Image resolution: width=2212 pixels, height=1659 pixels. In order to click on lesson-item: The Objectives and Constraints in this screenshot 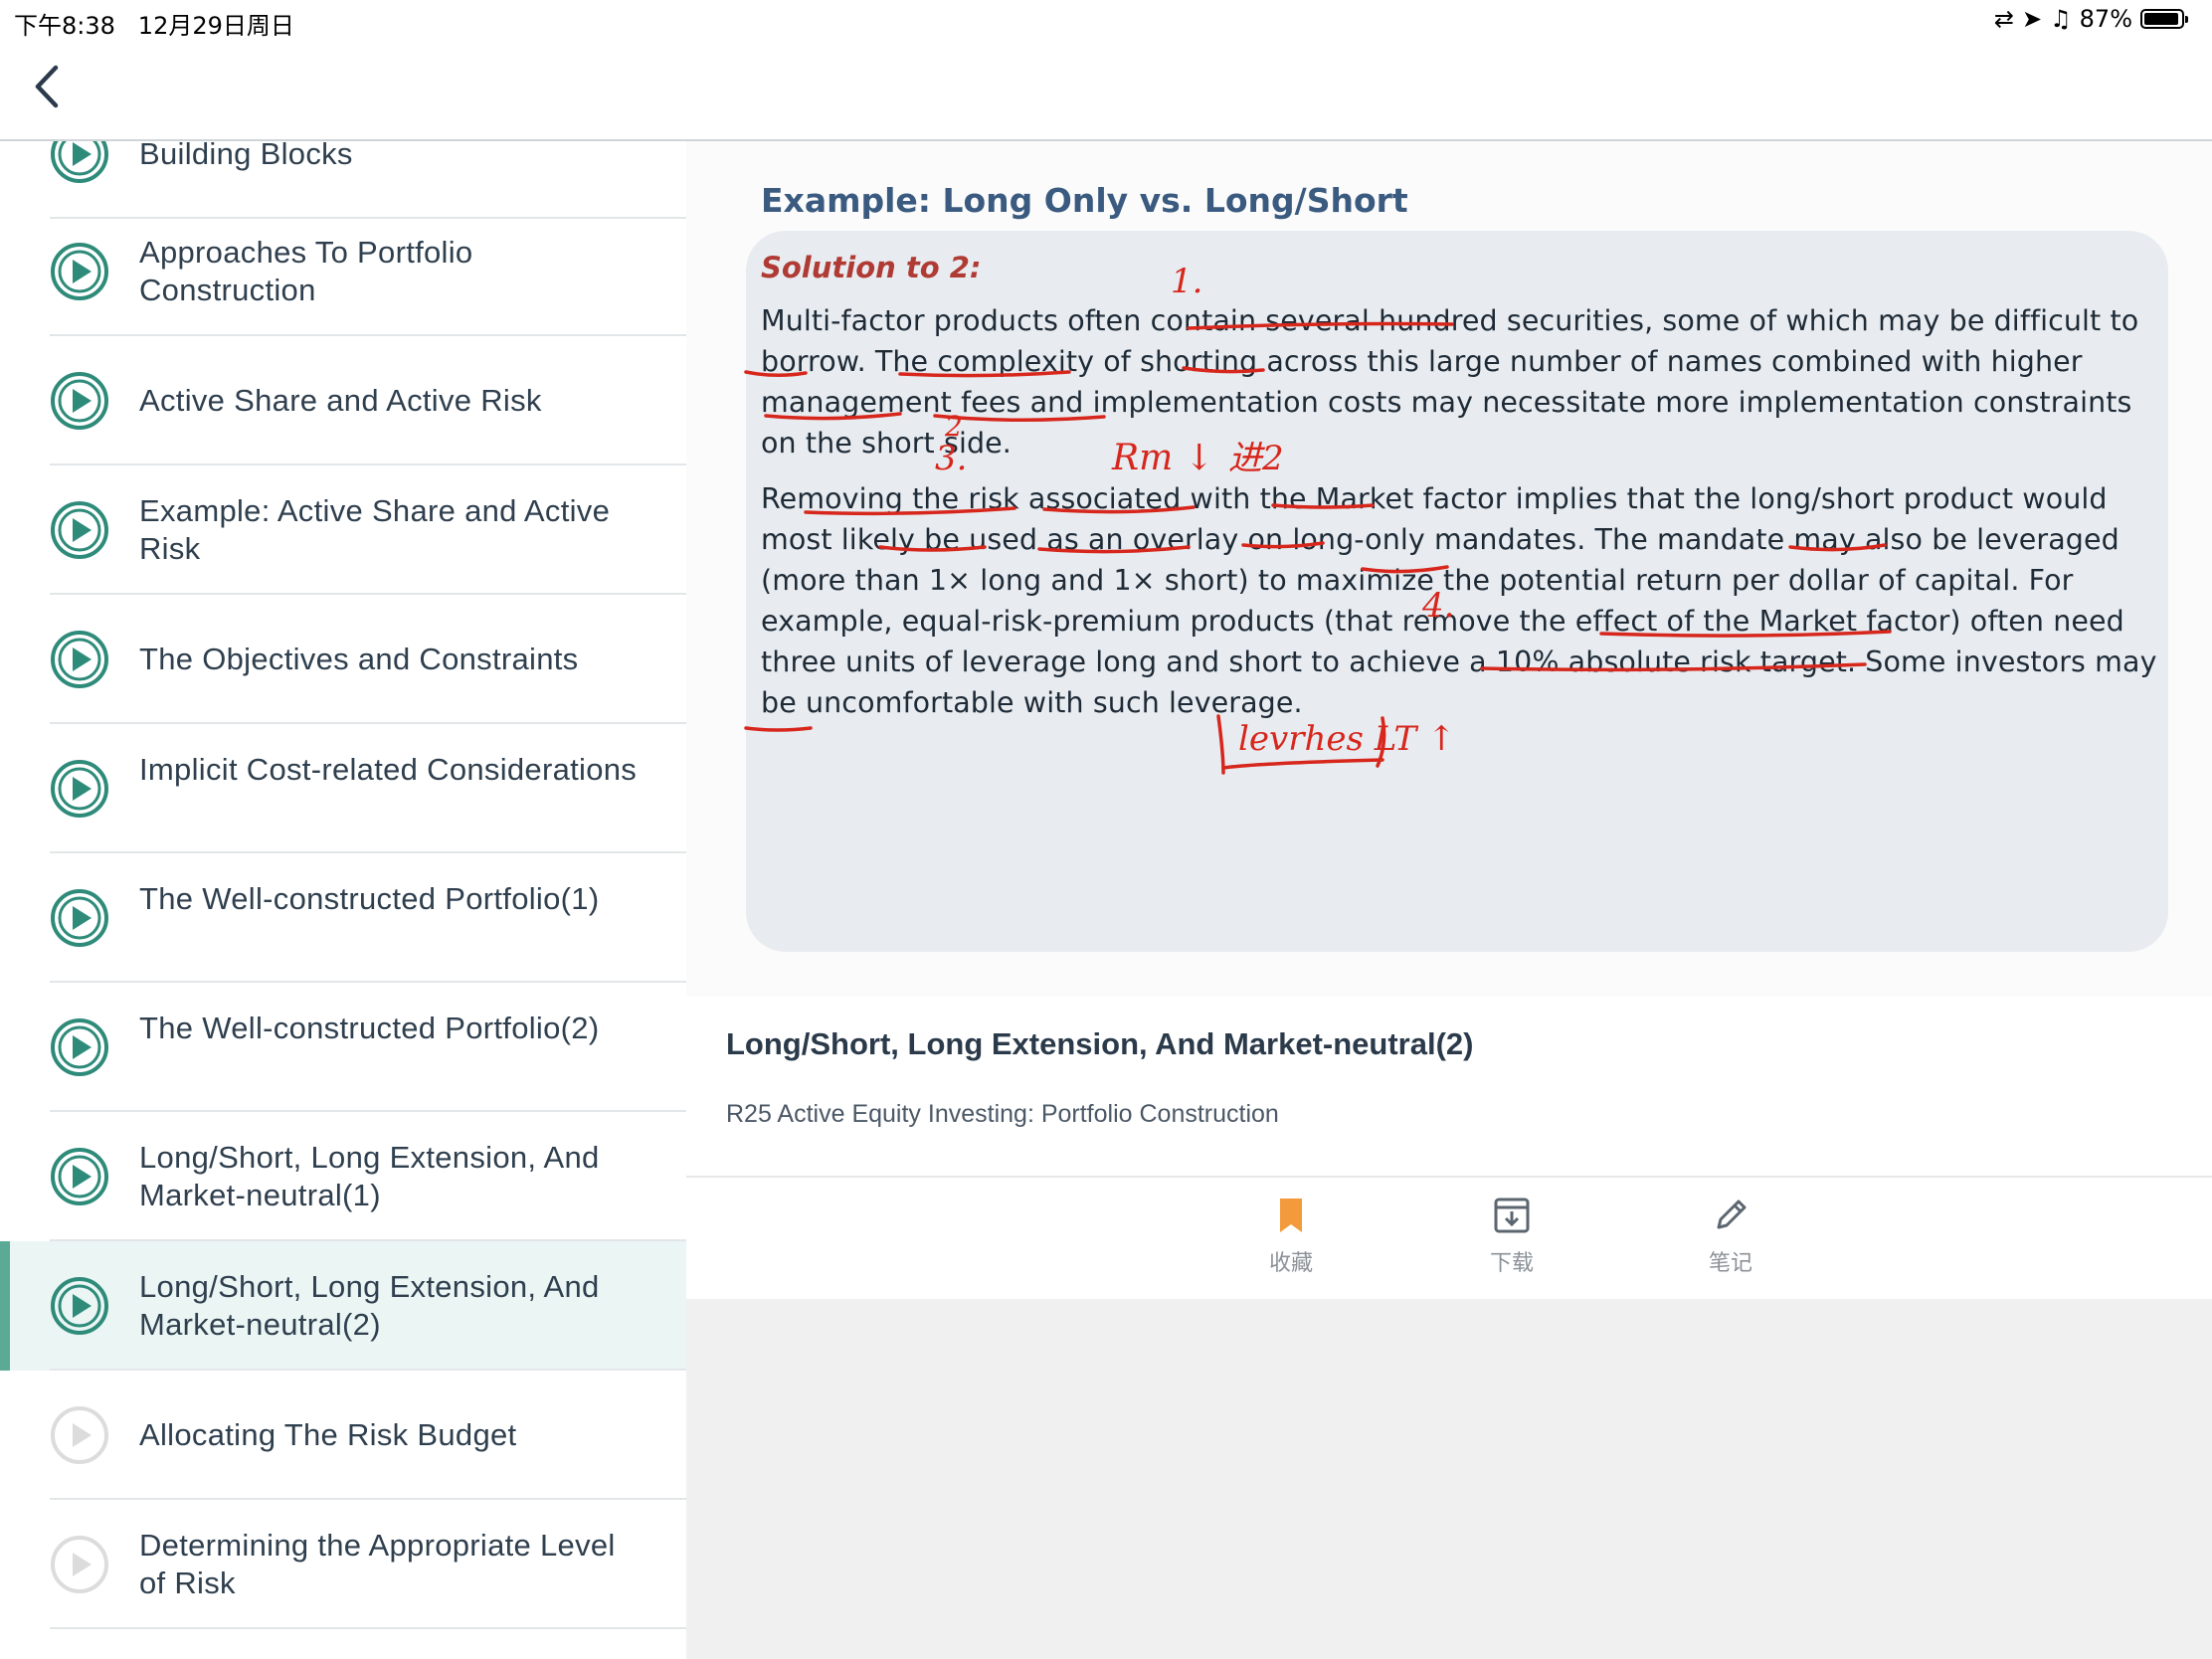, I will do `click(343, 659)`.